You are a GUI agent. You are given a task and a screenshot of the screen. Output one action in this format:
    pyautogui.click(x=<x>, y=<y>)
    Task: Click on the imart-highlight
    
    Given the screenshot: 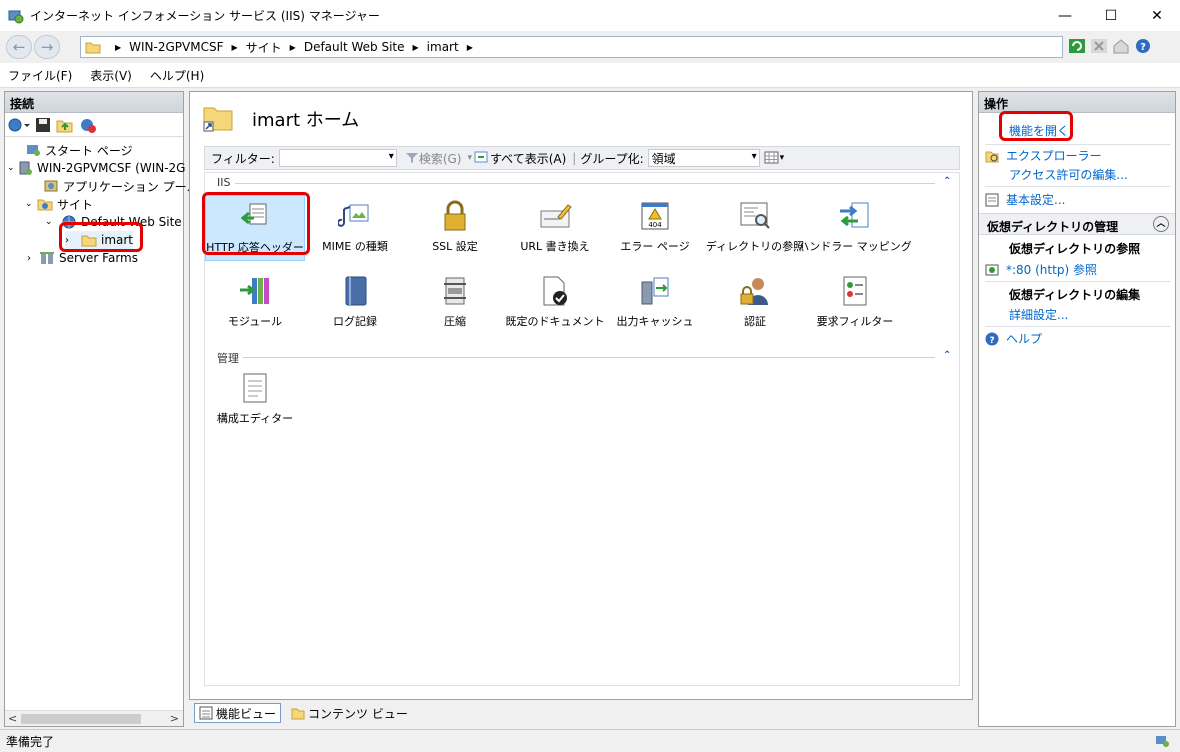 What is the action you would take?
    pyautogui.click(x=101, y=237)
    